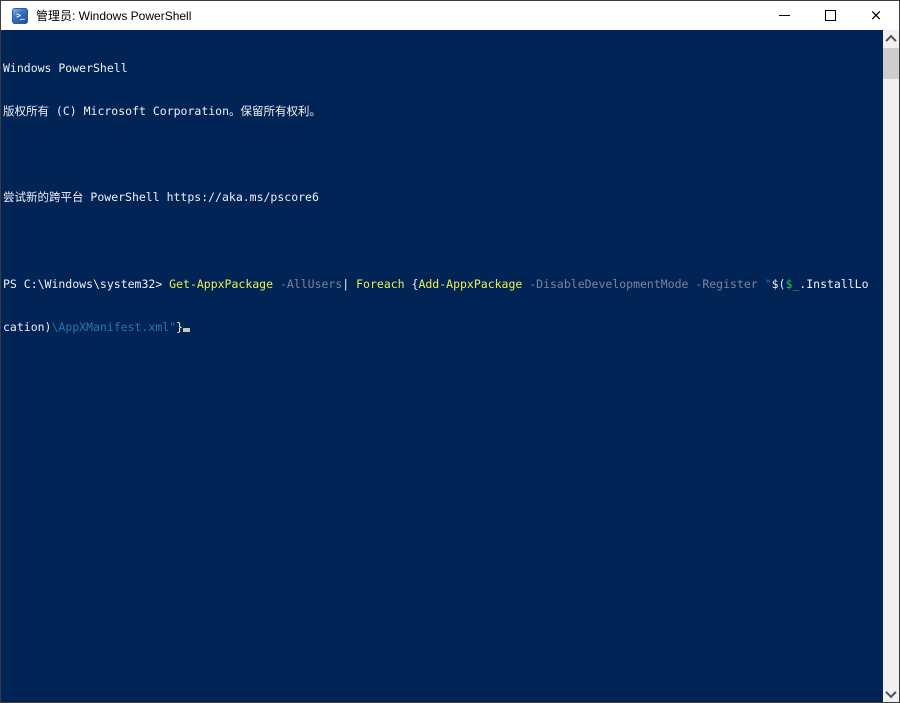  Describe the element at coordinates (443, 327) in the screenshot. I see `command-line-2: cation)\AppXManifest.xml"}` at that location.